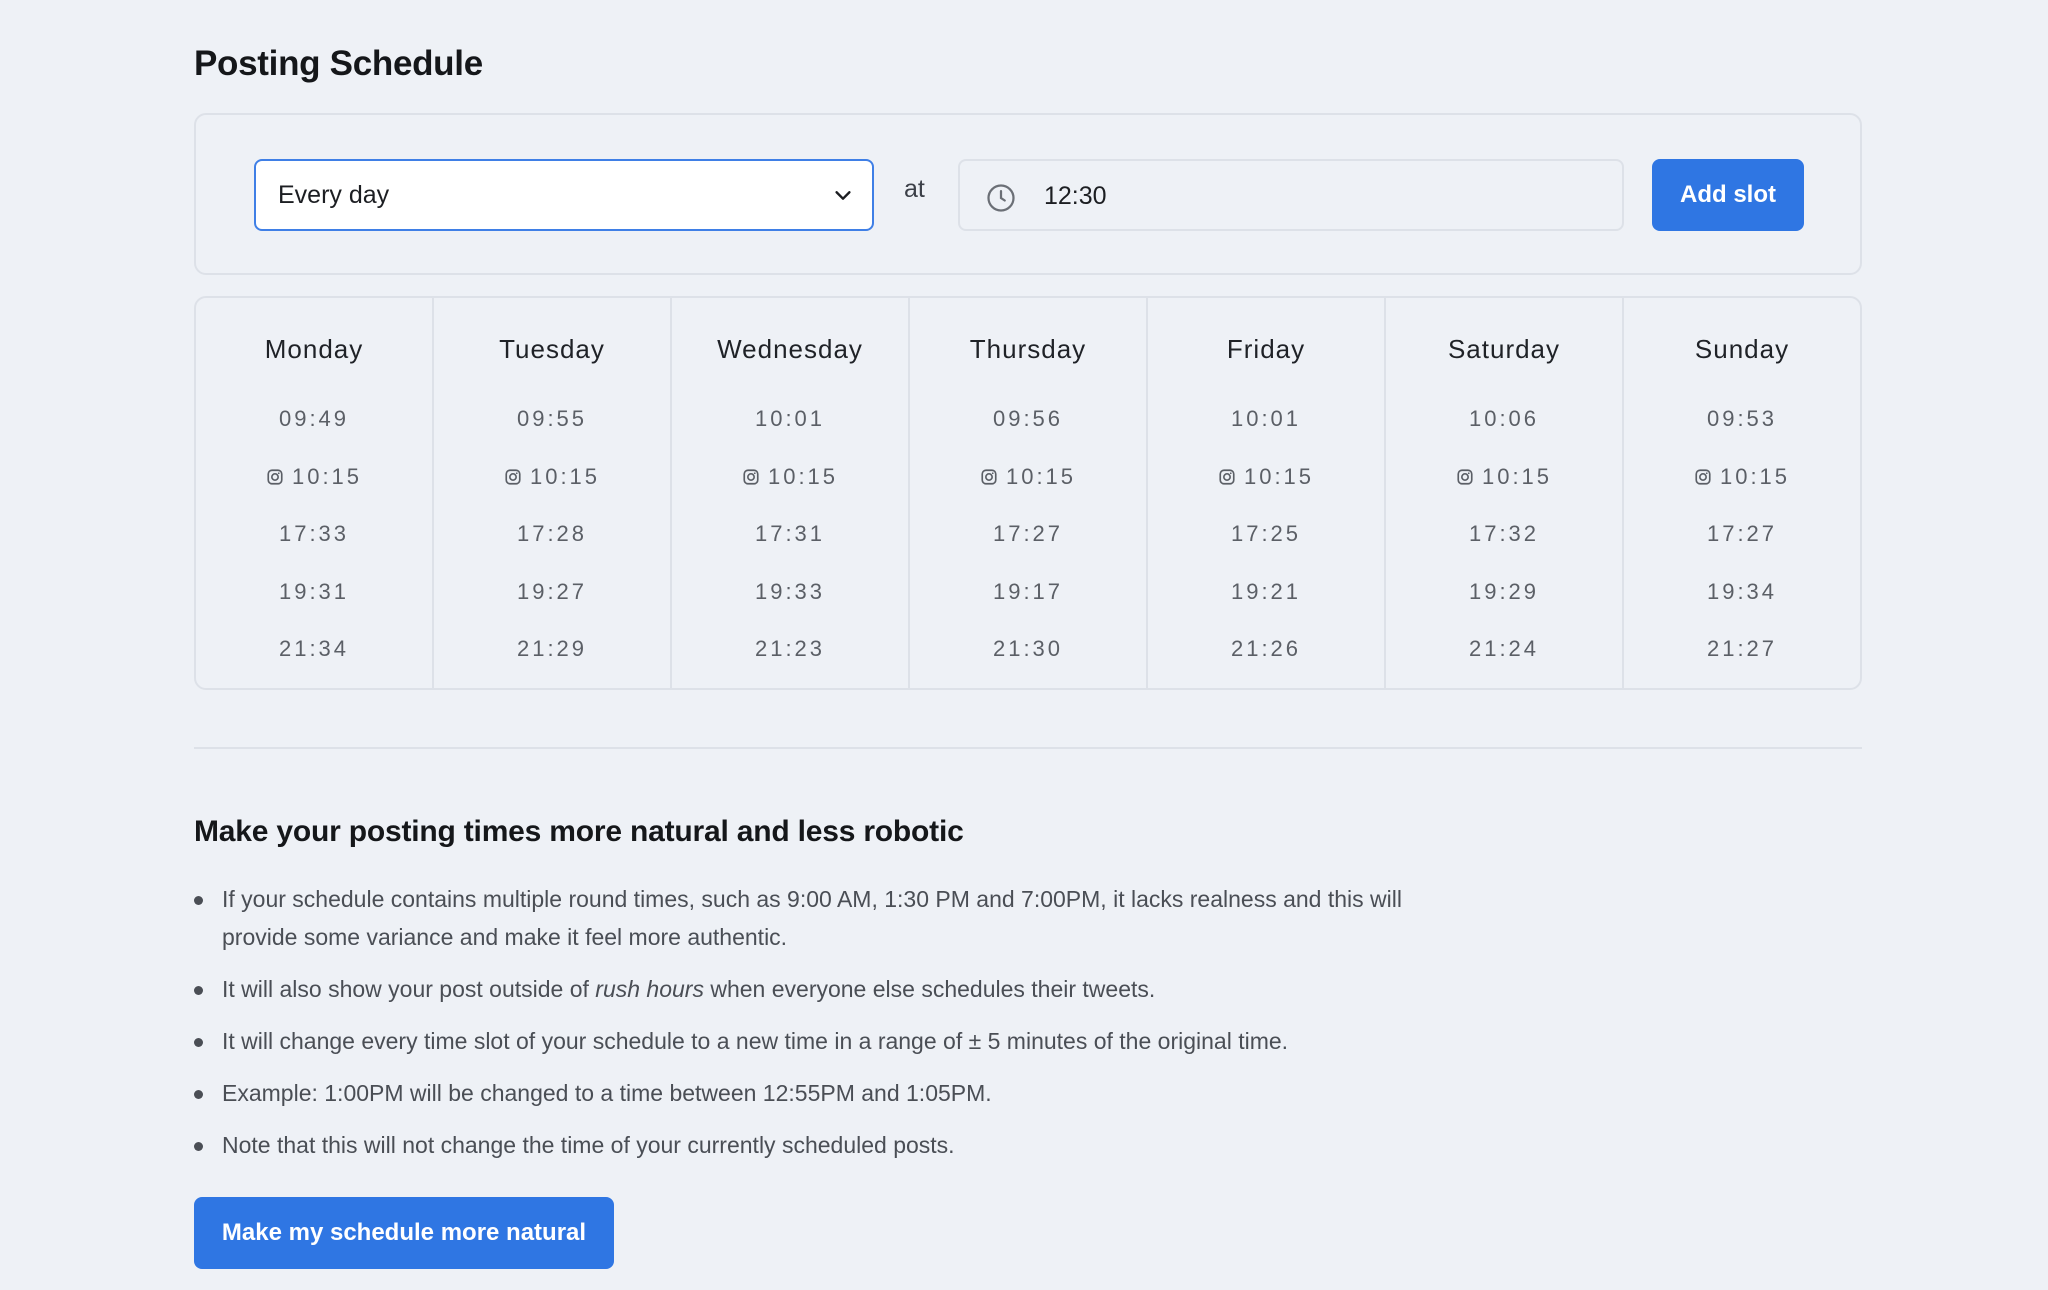 The height and width of the screenshot is (1290, 2048). Describe the element at coordinates (1504, 591) in the screenshot. I see `time-slot-value: 19:29` at that location.